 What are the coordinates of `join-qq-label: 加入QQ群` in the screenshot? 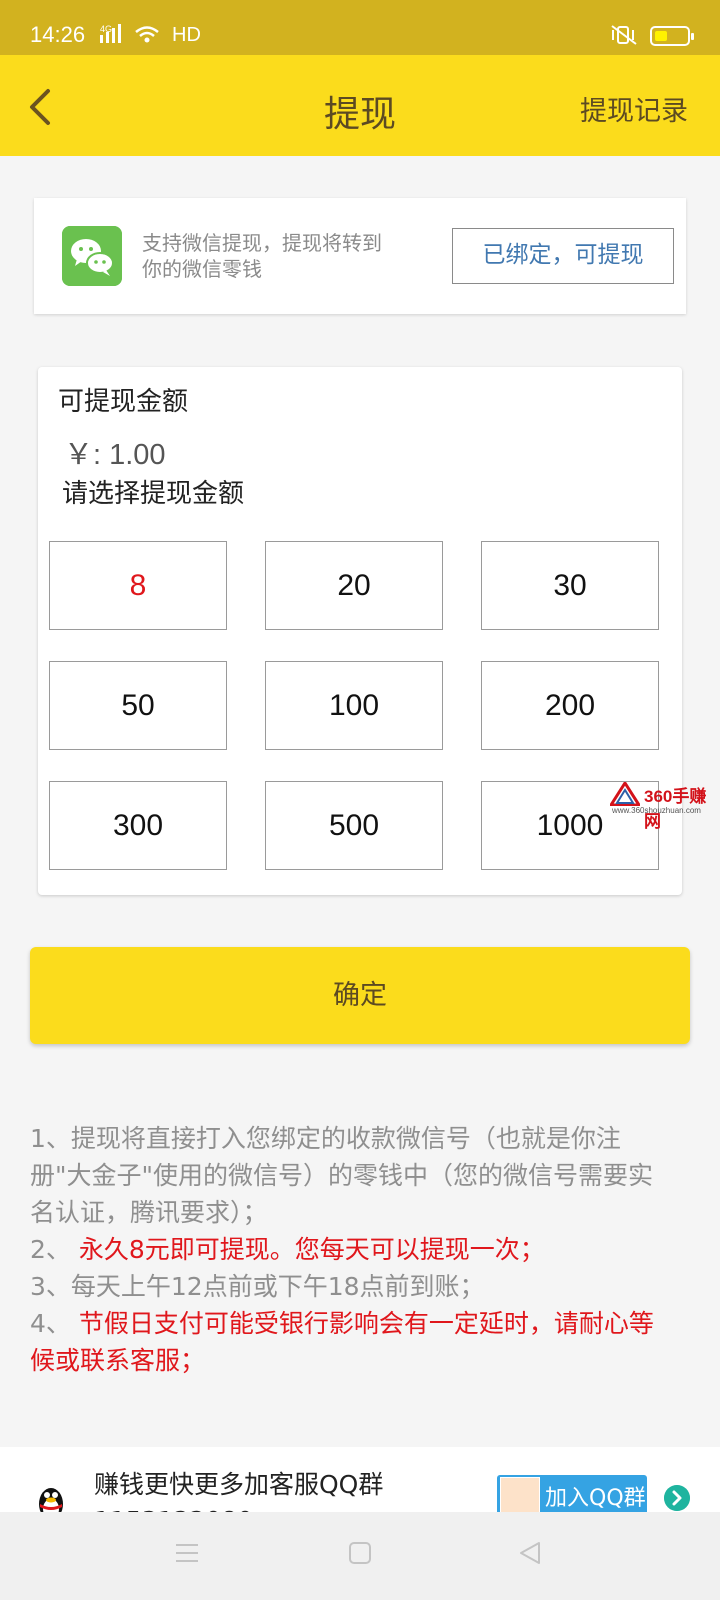 It's located at (595, 1498).